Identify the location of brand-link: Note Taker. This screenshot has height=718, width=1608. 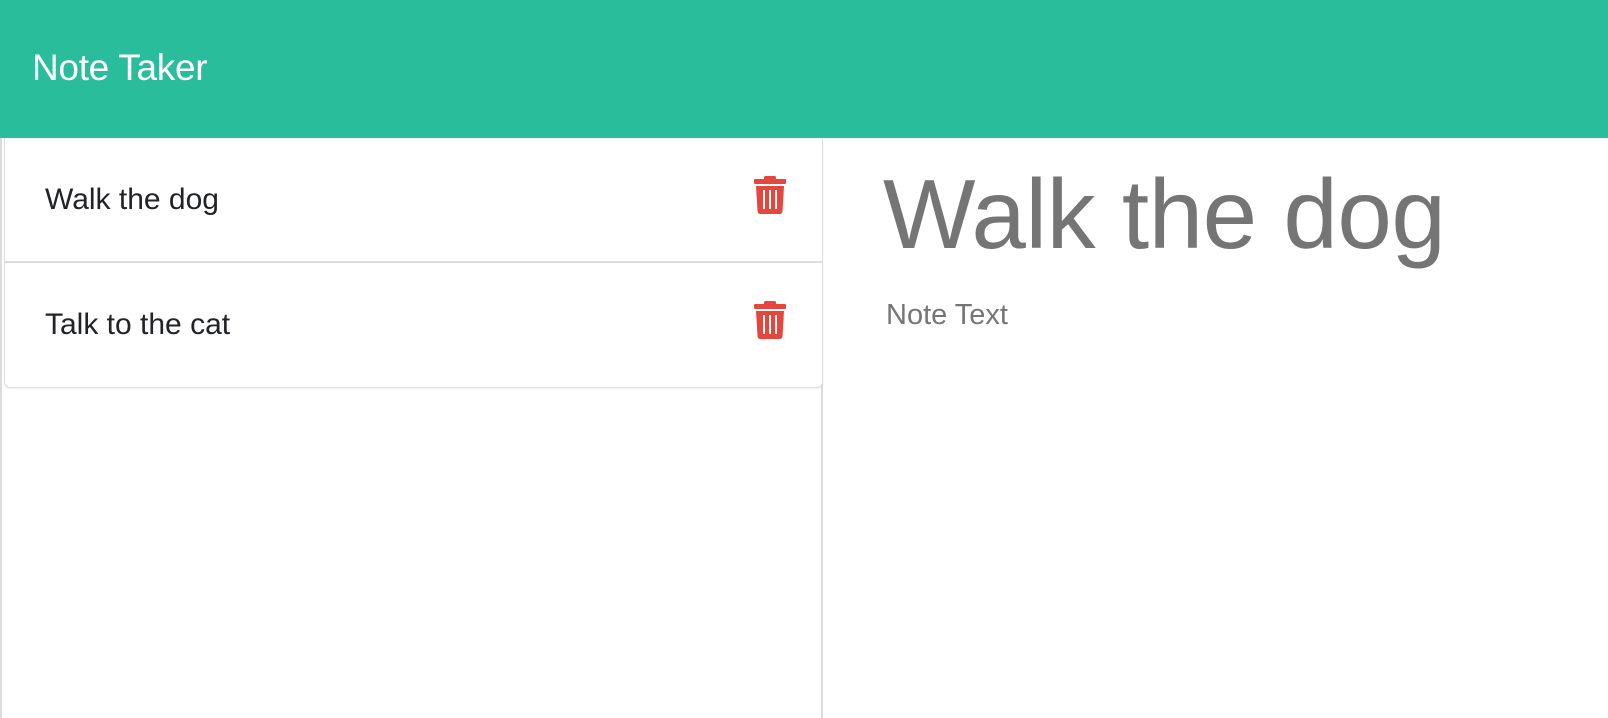
(120, 68).